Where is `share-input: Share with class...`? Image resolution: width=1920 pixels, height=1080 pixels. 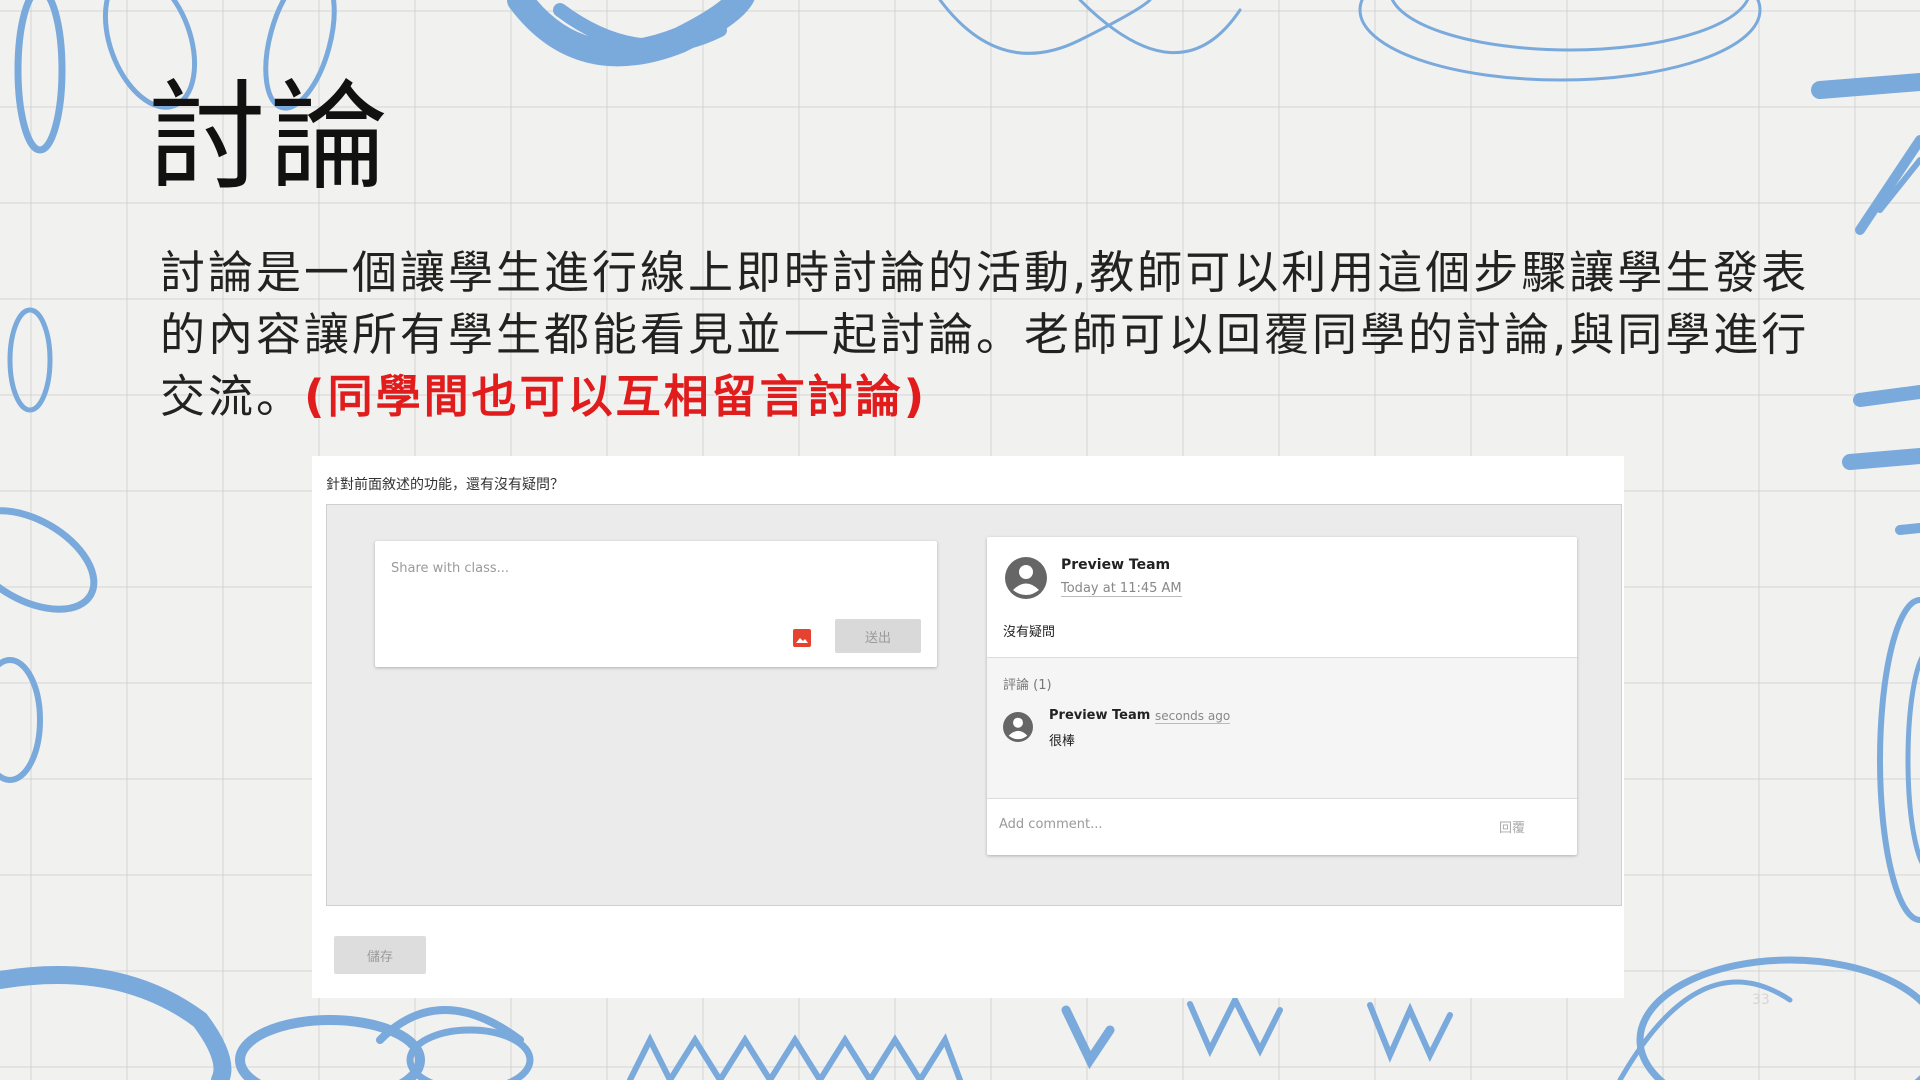 share-input: Share with class... is located at coordinates (450, 568).